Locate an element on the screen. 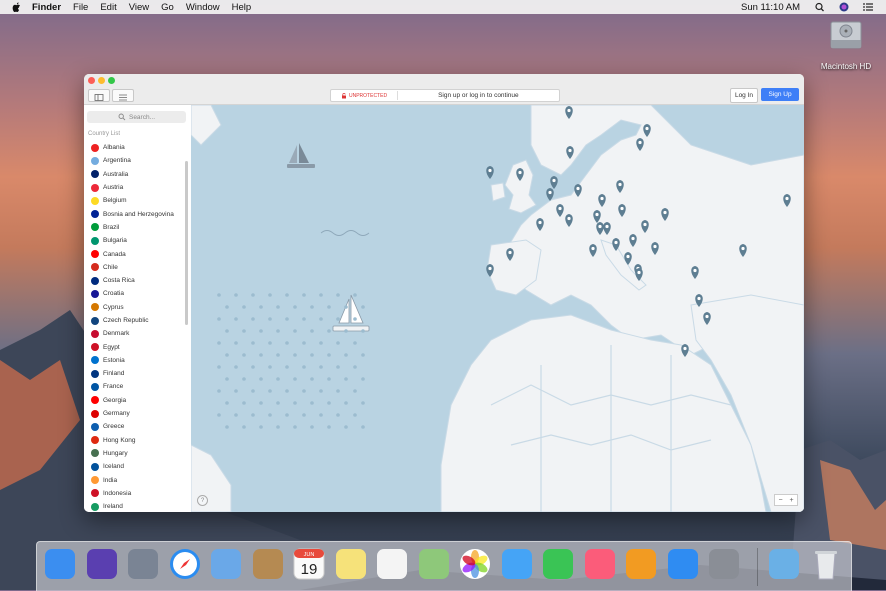 This screenshot has width=886, height=591. ibooks-icon is located at coordinates (641, 564).